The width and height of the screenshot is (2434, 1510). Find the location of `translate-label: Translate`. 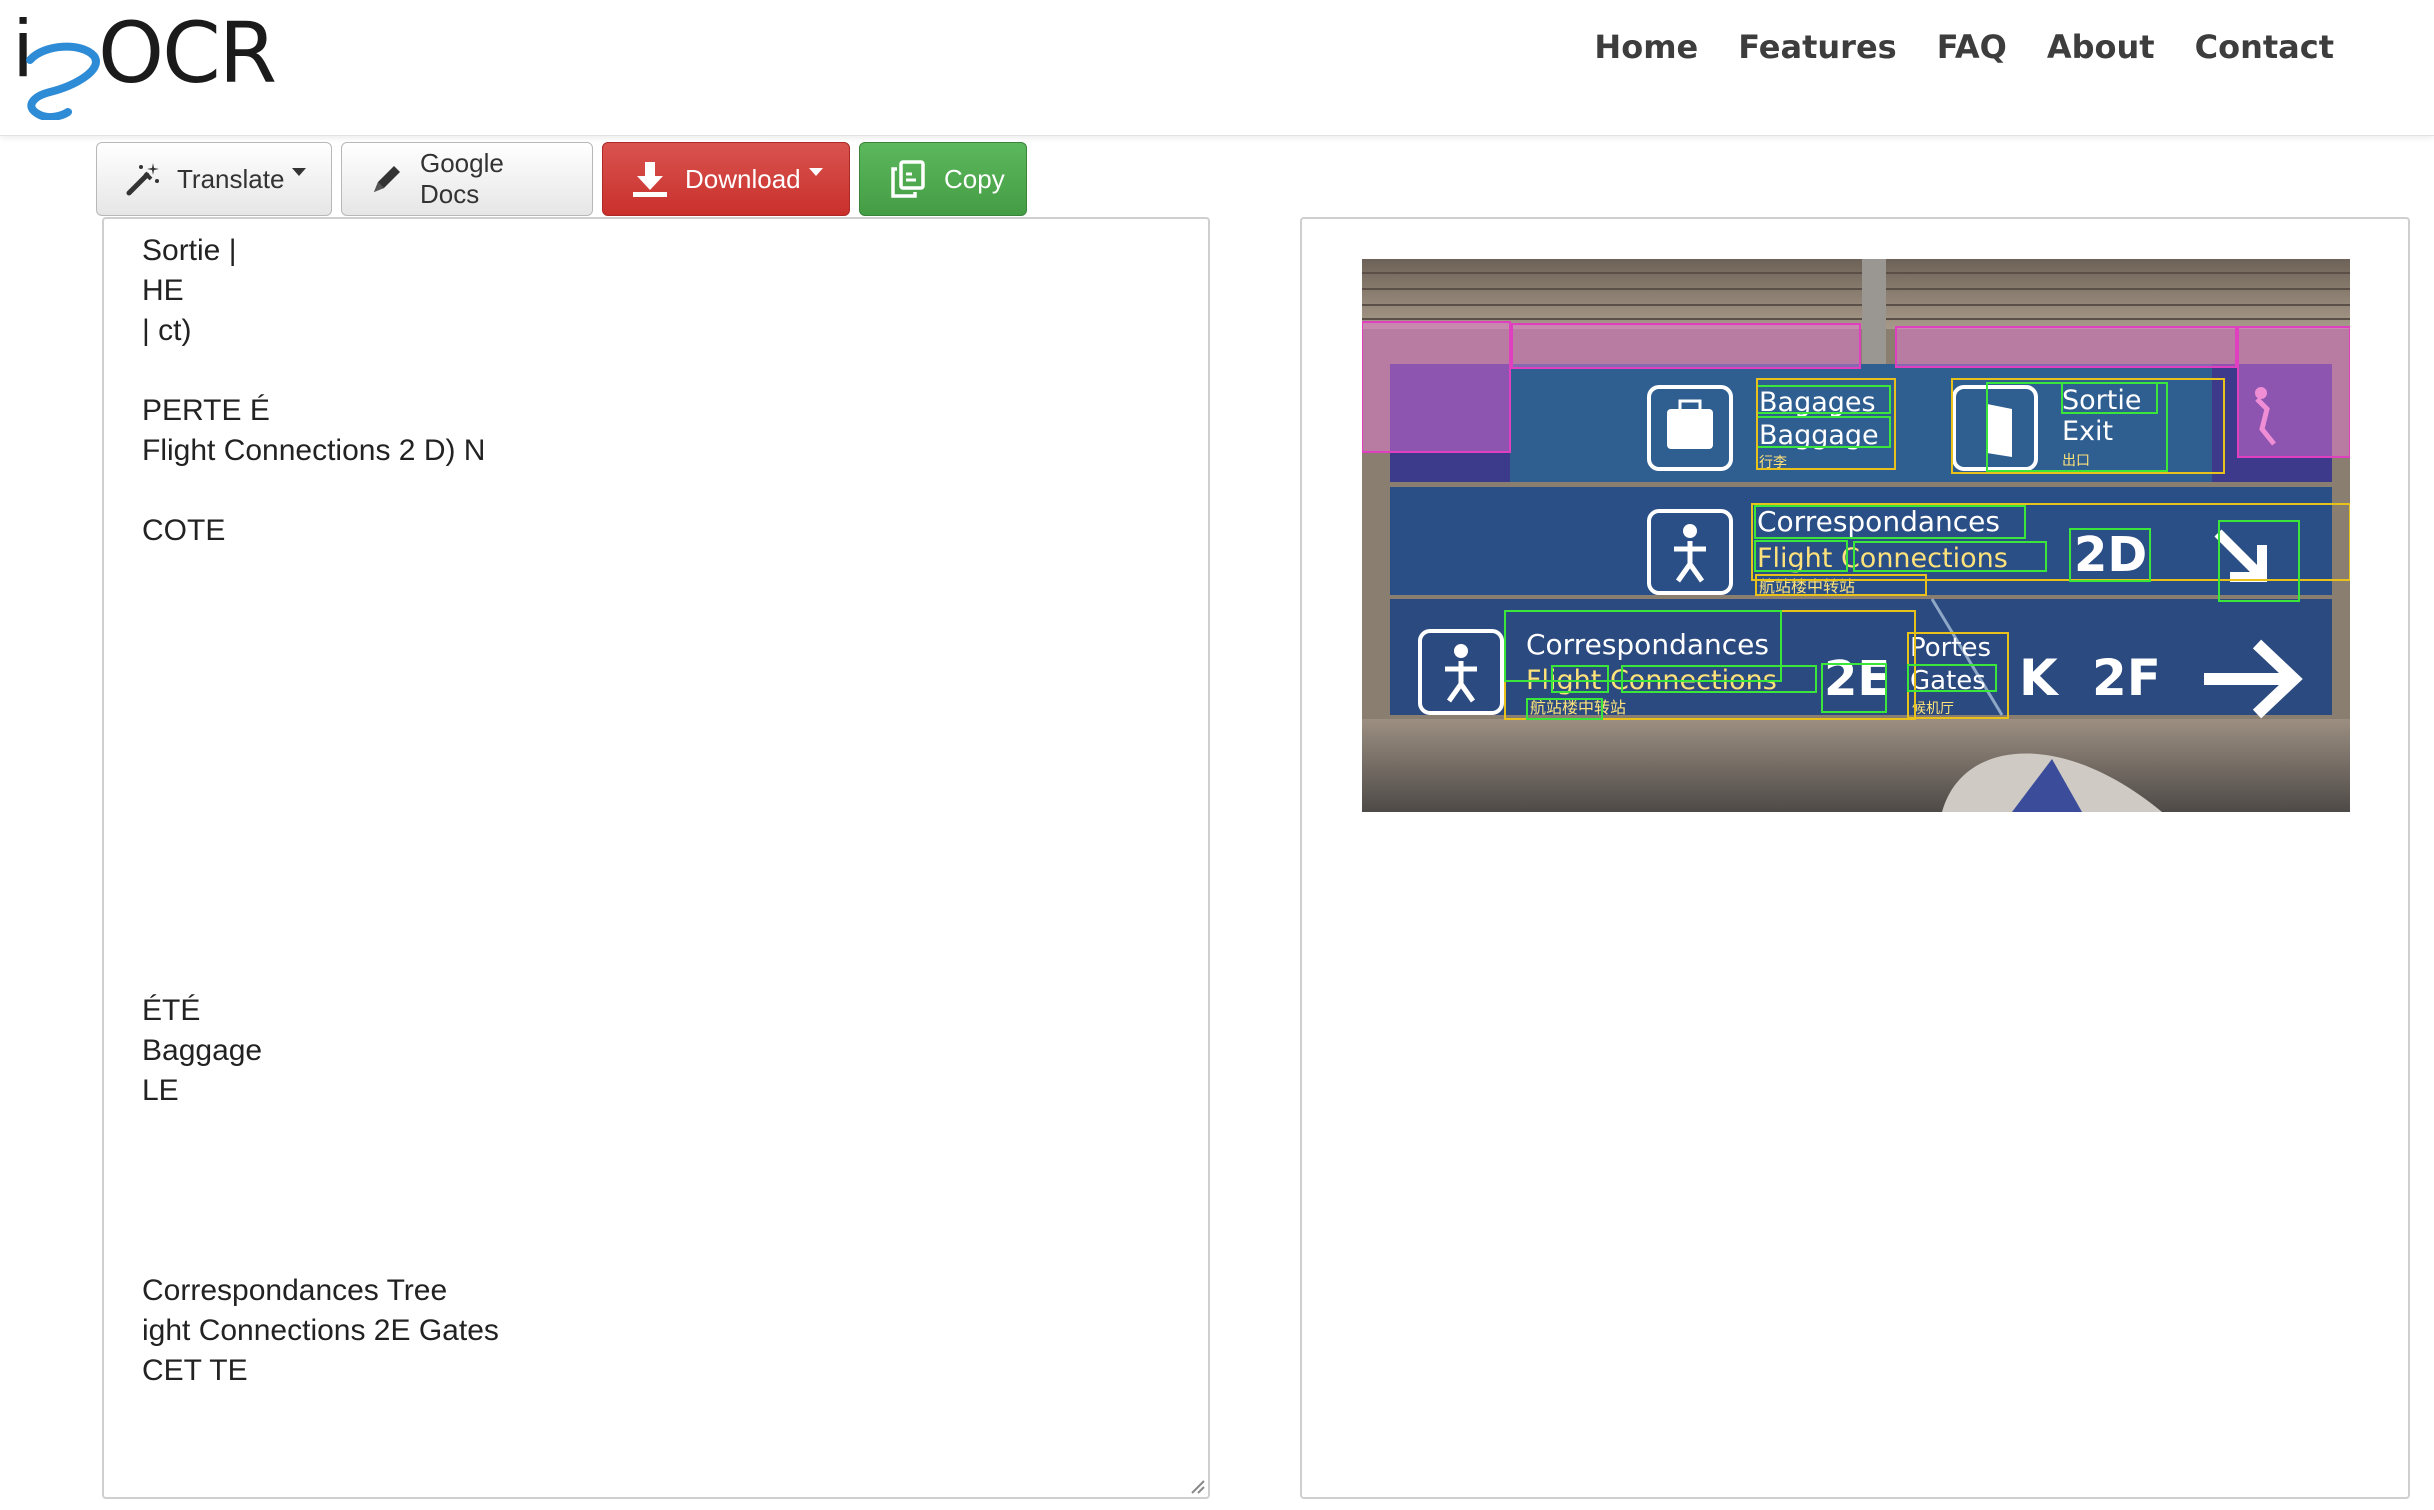

translate-label: Translate is located at coordinates (231, 178).